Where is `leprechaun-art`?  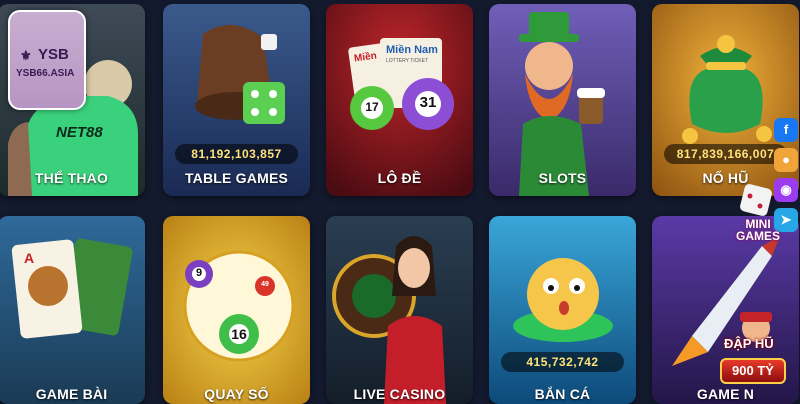
leprechaun-art is located at coordinates (562, 100).